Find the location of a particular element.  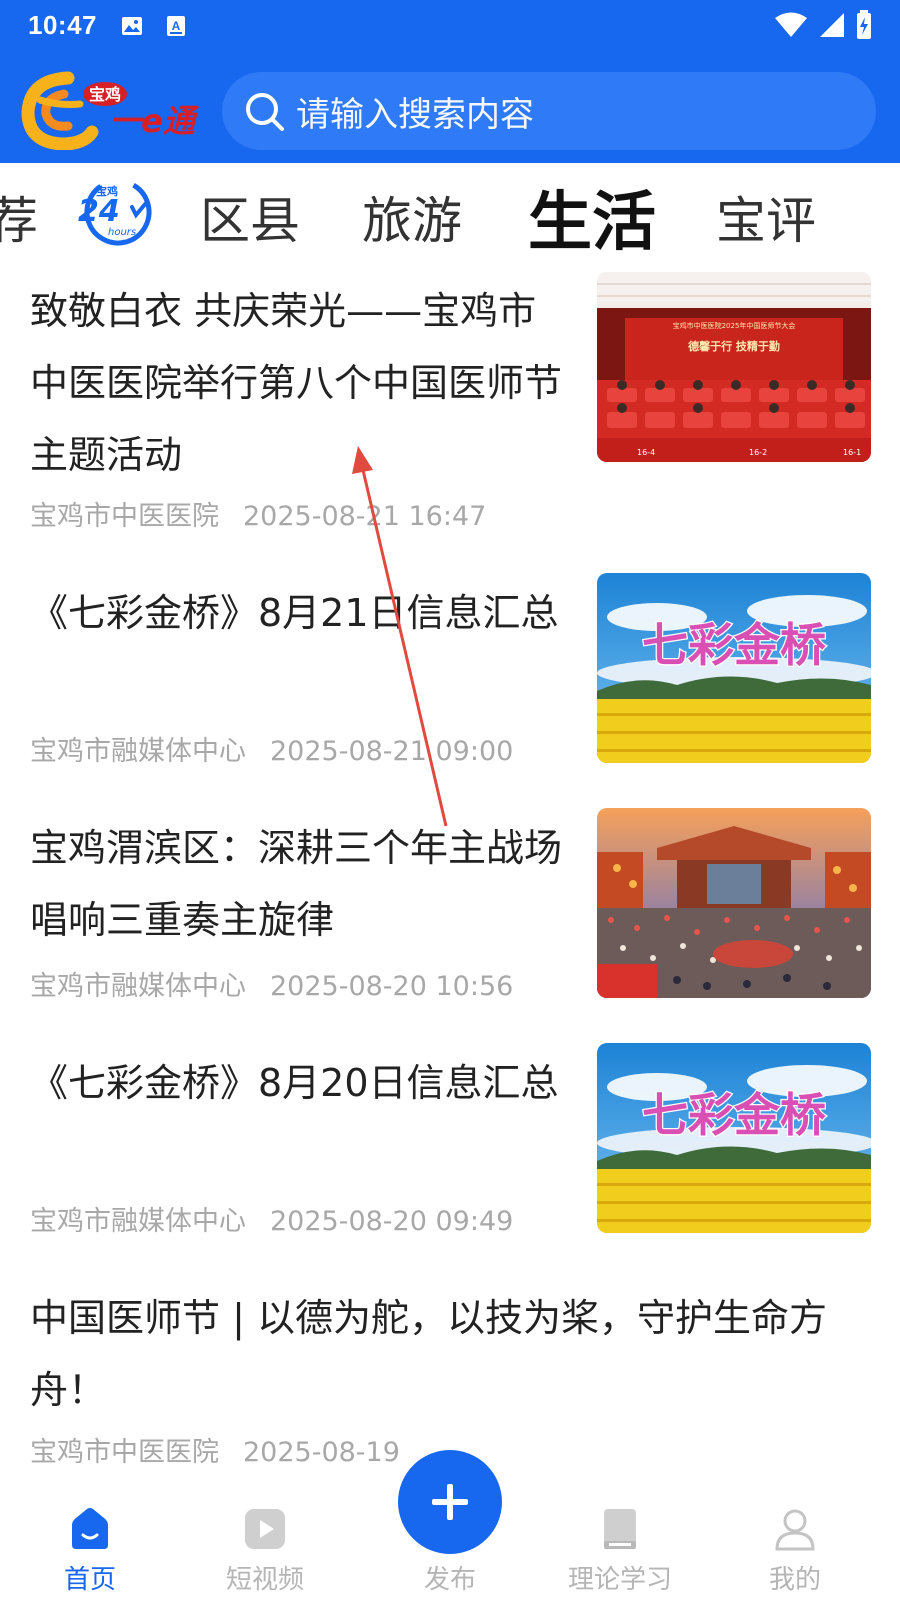

category-tabs: 荐 宝鸡 24 hours 区县 旅游 生活 宝评 is located at coordinates (450, 213).